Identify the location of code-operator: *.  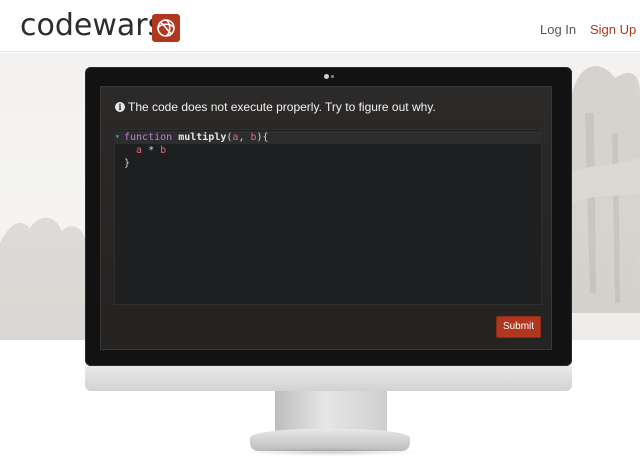
(151, 150).